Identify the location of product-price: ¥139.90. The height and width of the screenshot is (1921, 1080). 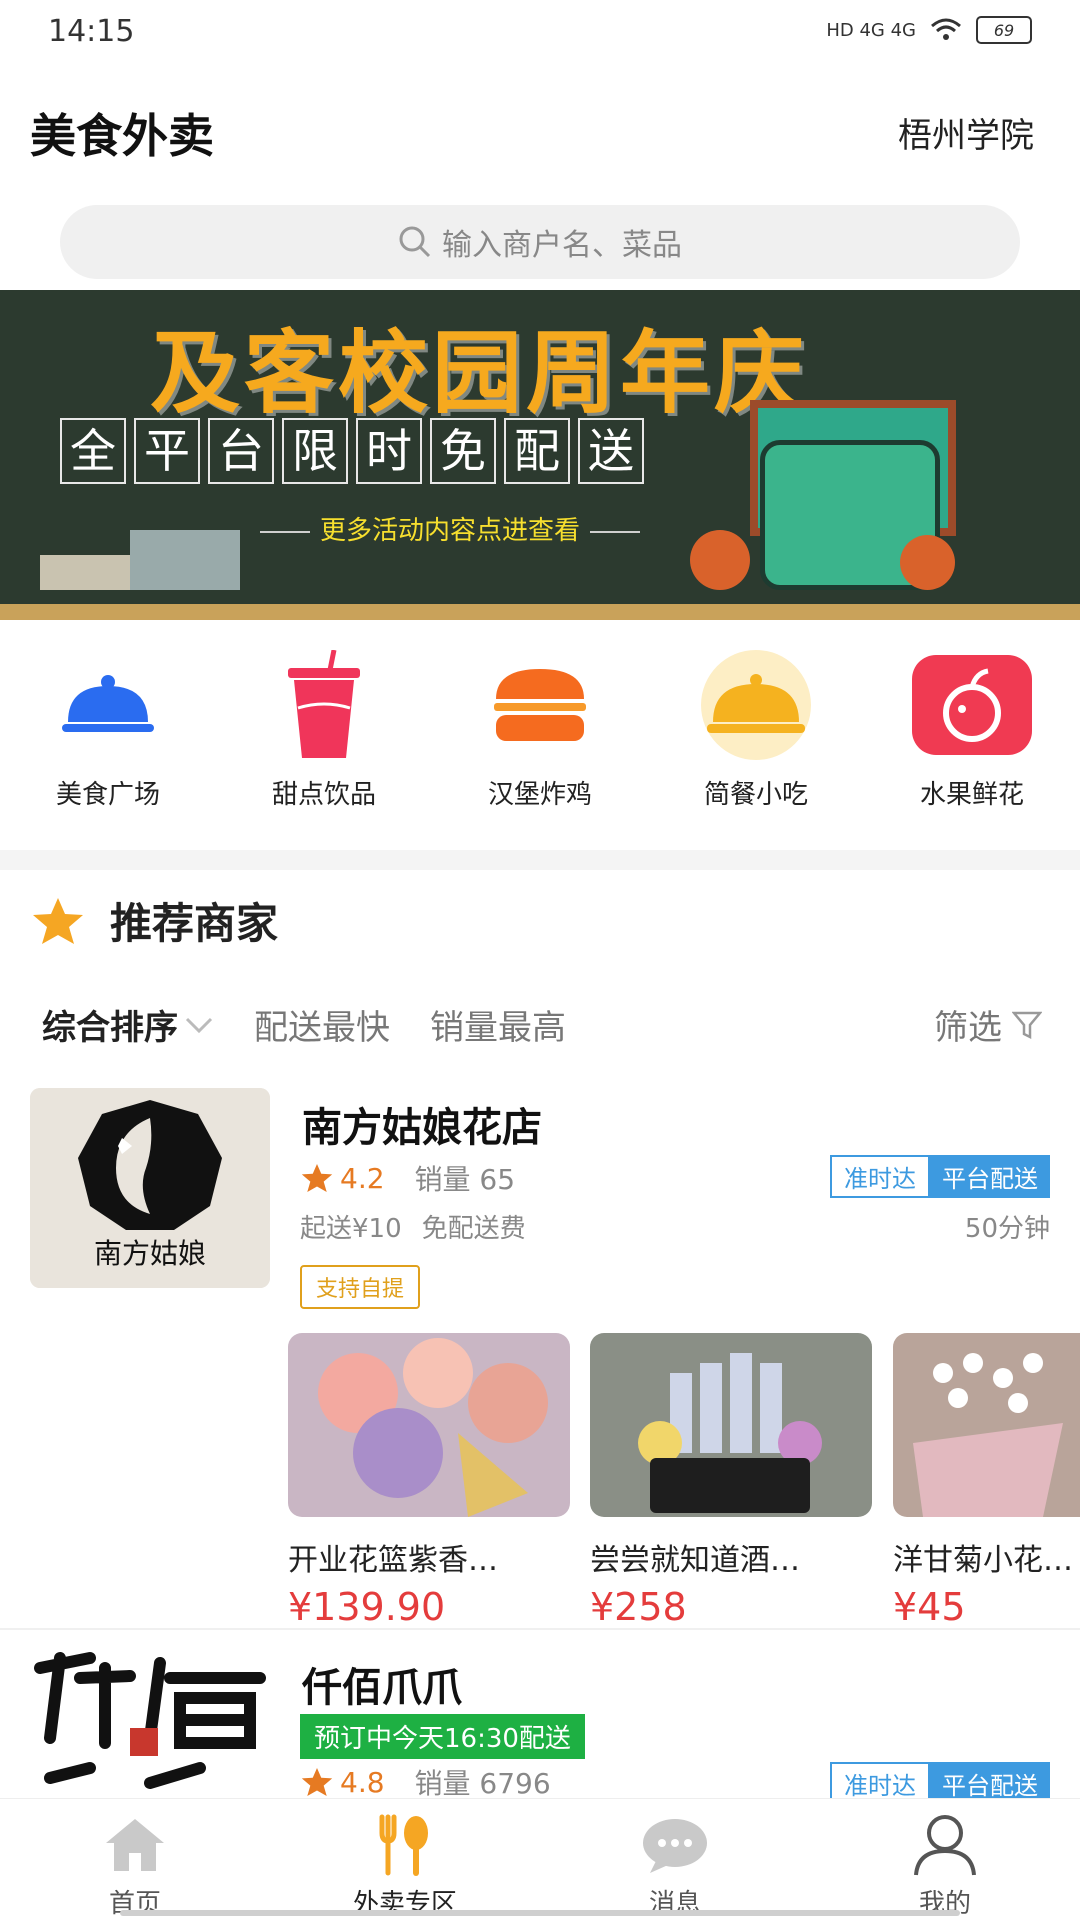
(367, 1607).